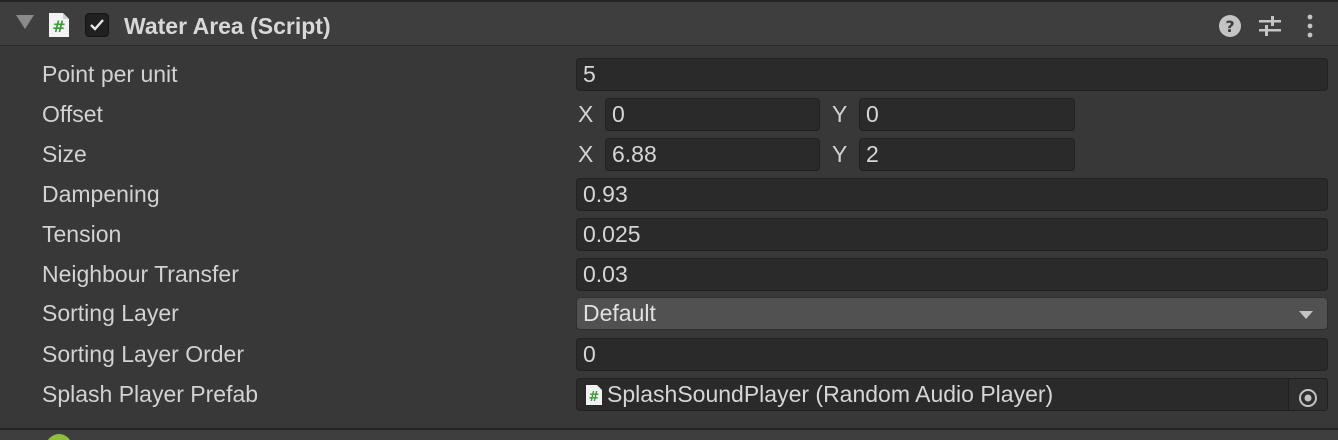 The height and width of the screenshot is (440, 1338). What do you see at coordinates (143, 354) in the screenshot?
I see `property-label: Sorting Layer Order` at bounding box center [143, 354].